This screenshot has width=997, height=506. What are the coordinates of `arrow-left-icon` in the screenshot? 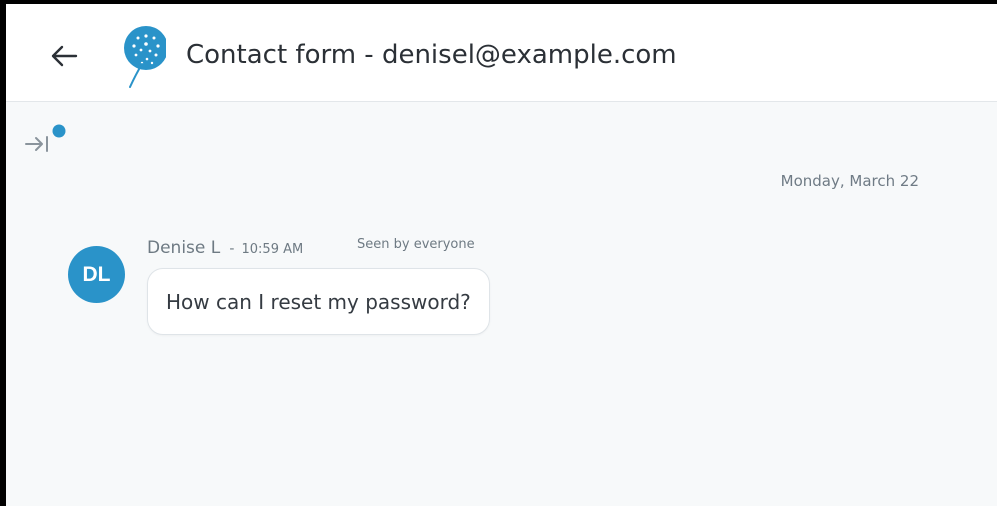 It's located at (64, 56).